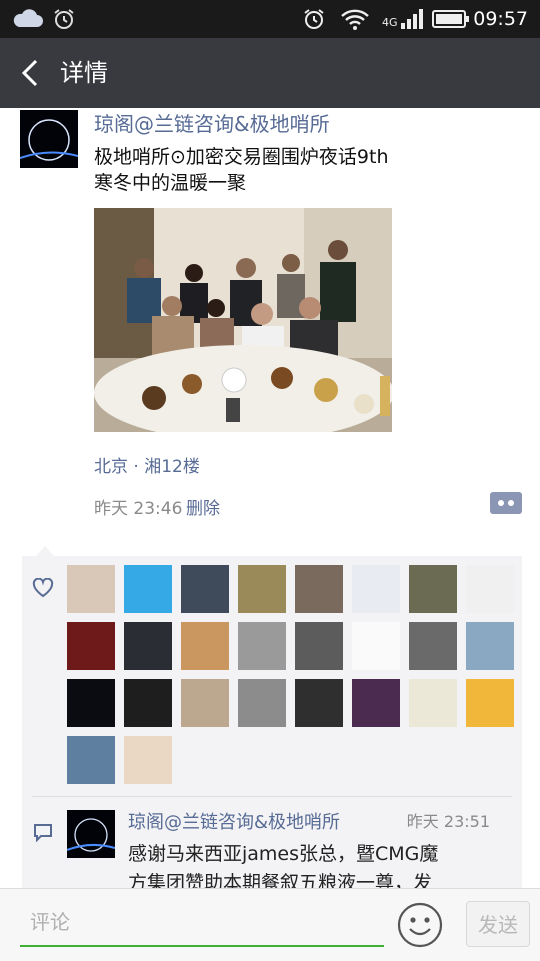  Describe the element at coordinates (43, 834) in the screenshot. I see `comment-icon` at that location.